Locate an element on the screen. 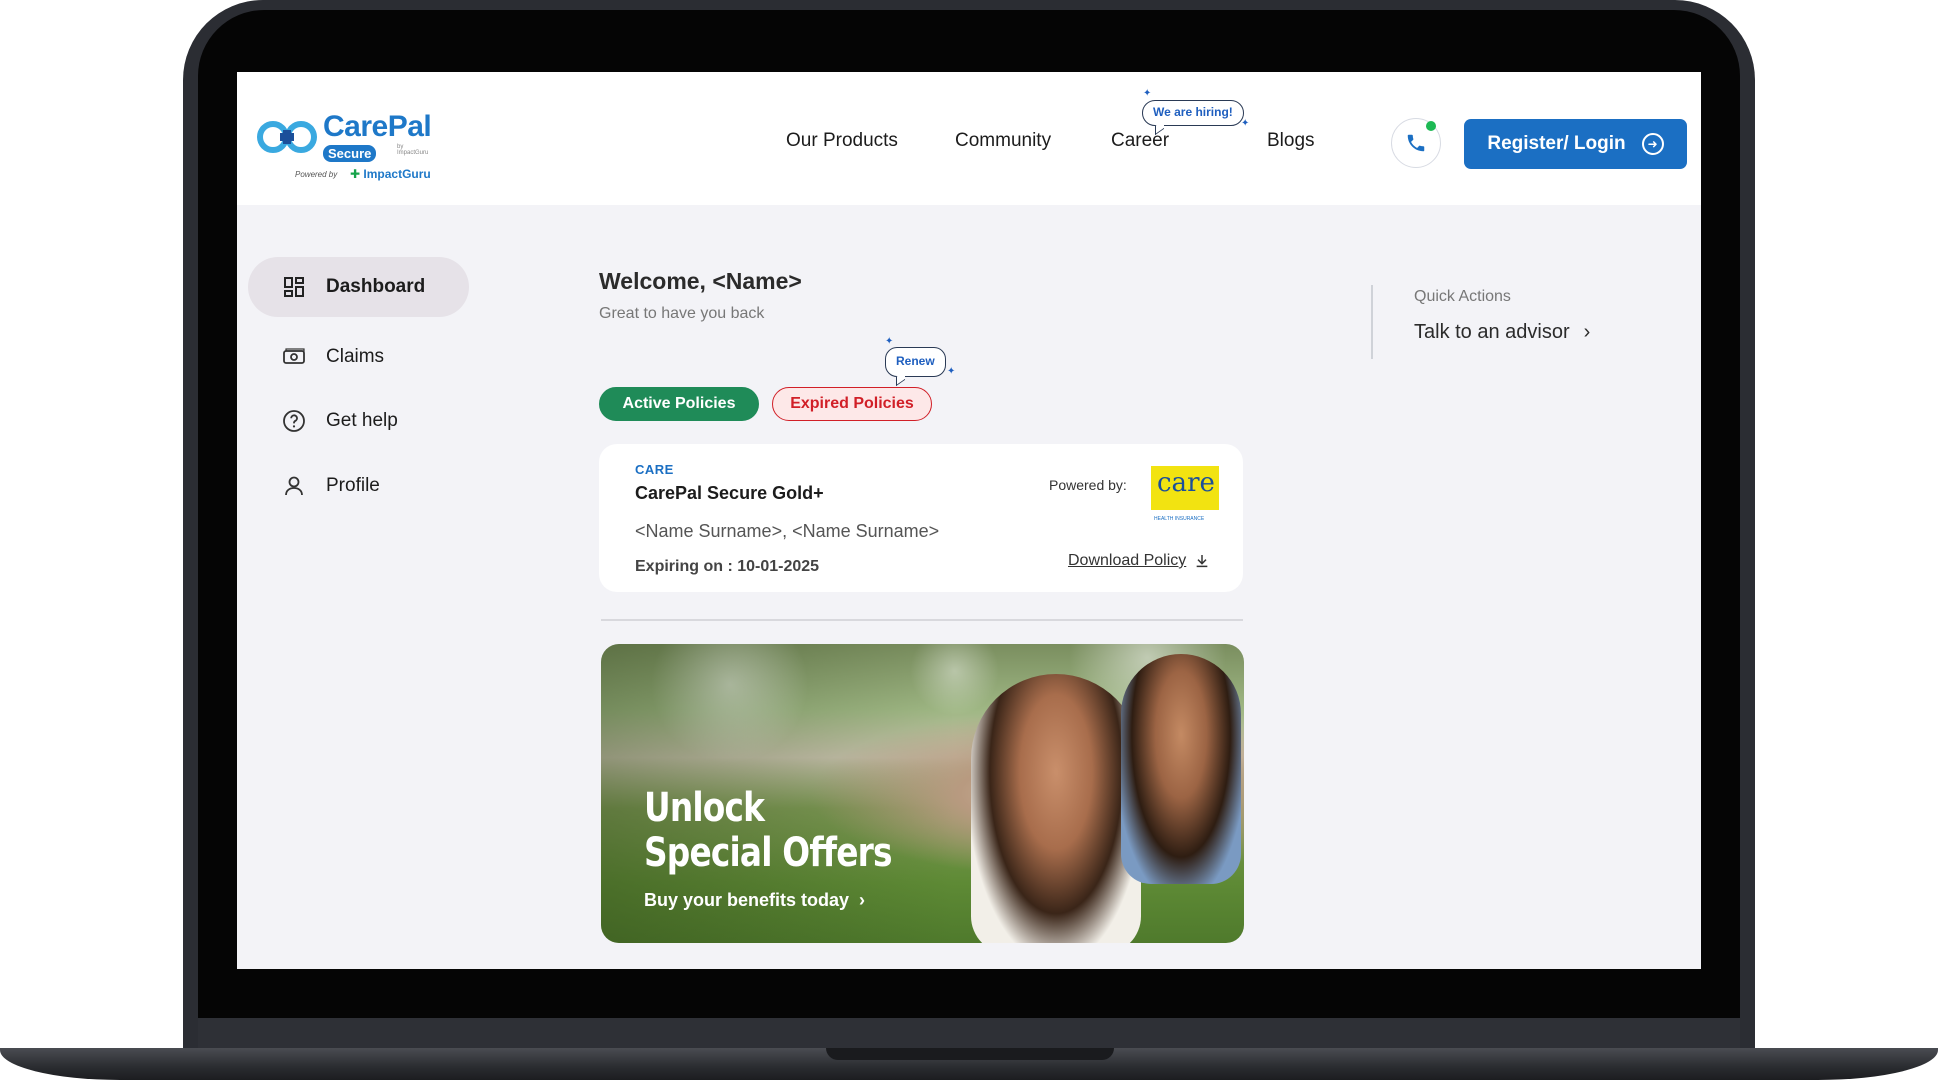 The height and width of the screenshot is (1080, 1938). nav-our-products: Our Products is located at coordinates (842, 141).